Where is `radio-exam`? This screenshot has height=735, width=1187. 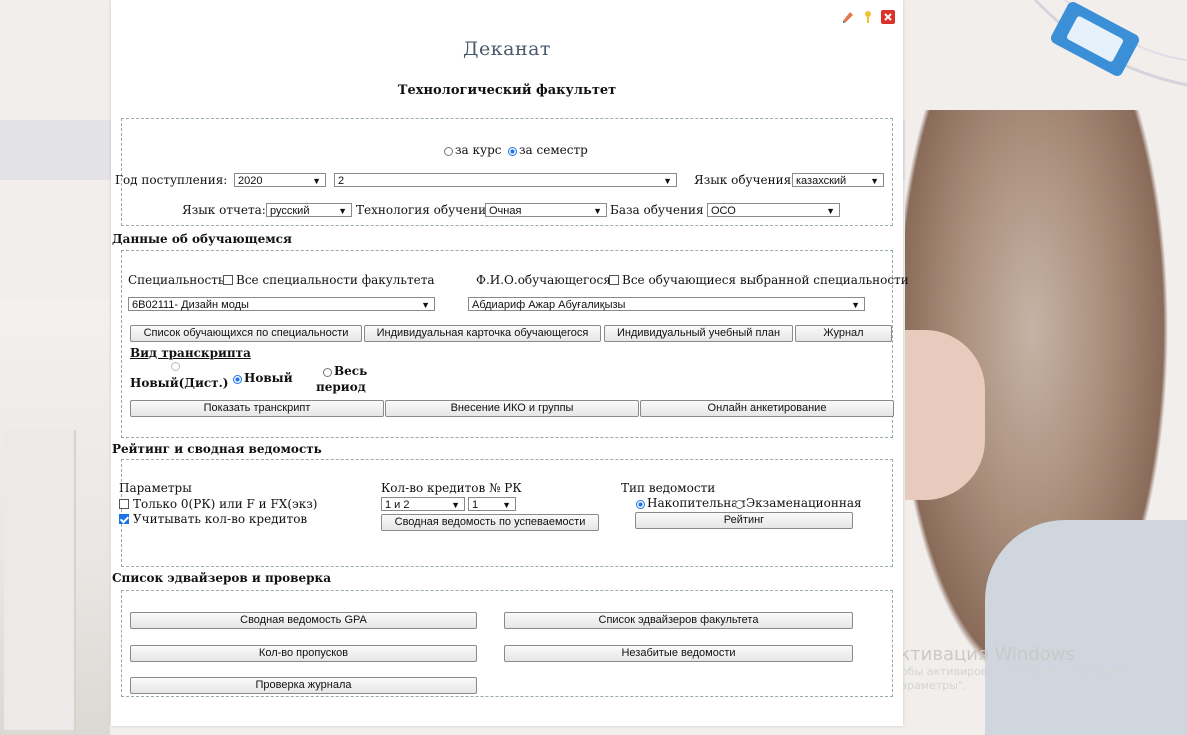
radio-exam is located at coordinates (739, 504).